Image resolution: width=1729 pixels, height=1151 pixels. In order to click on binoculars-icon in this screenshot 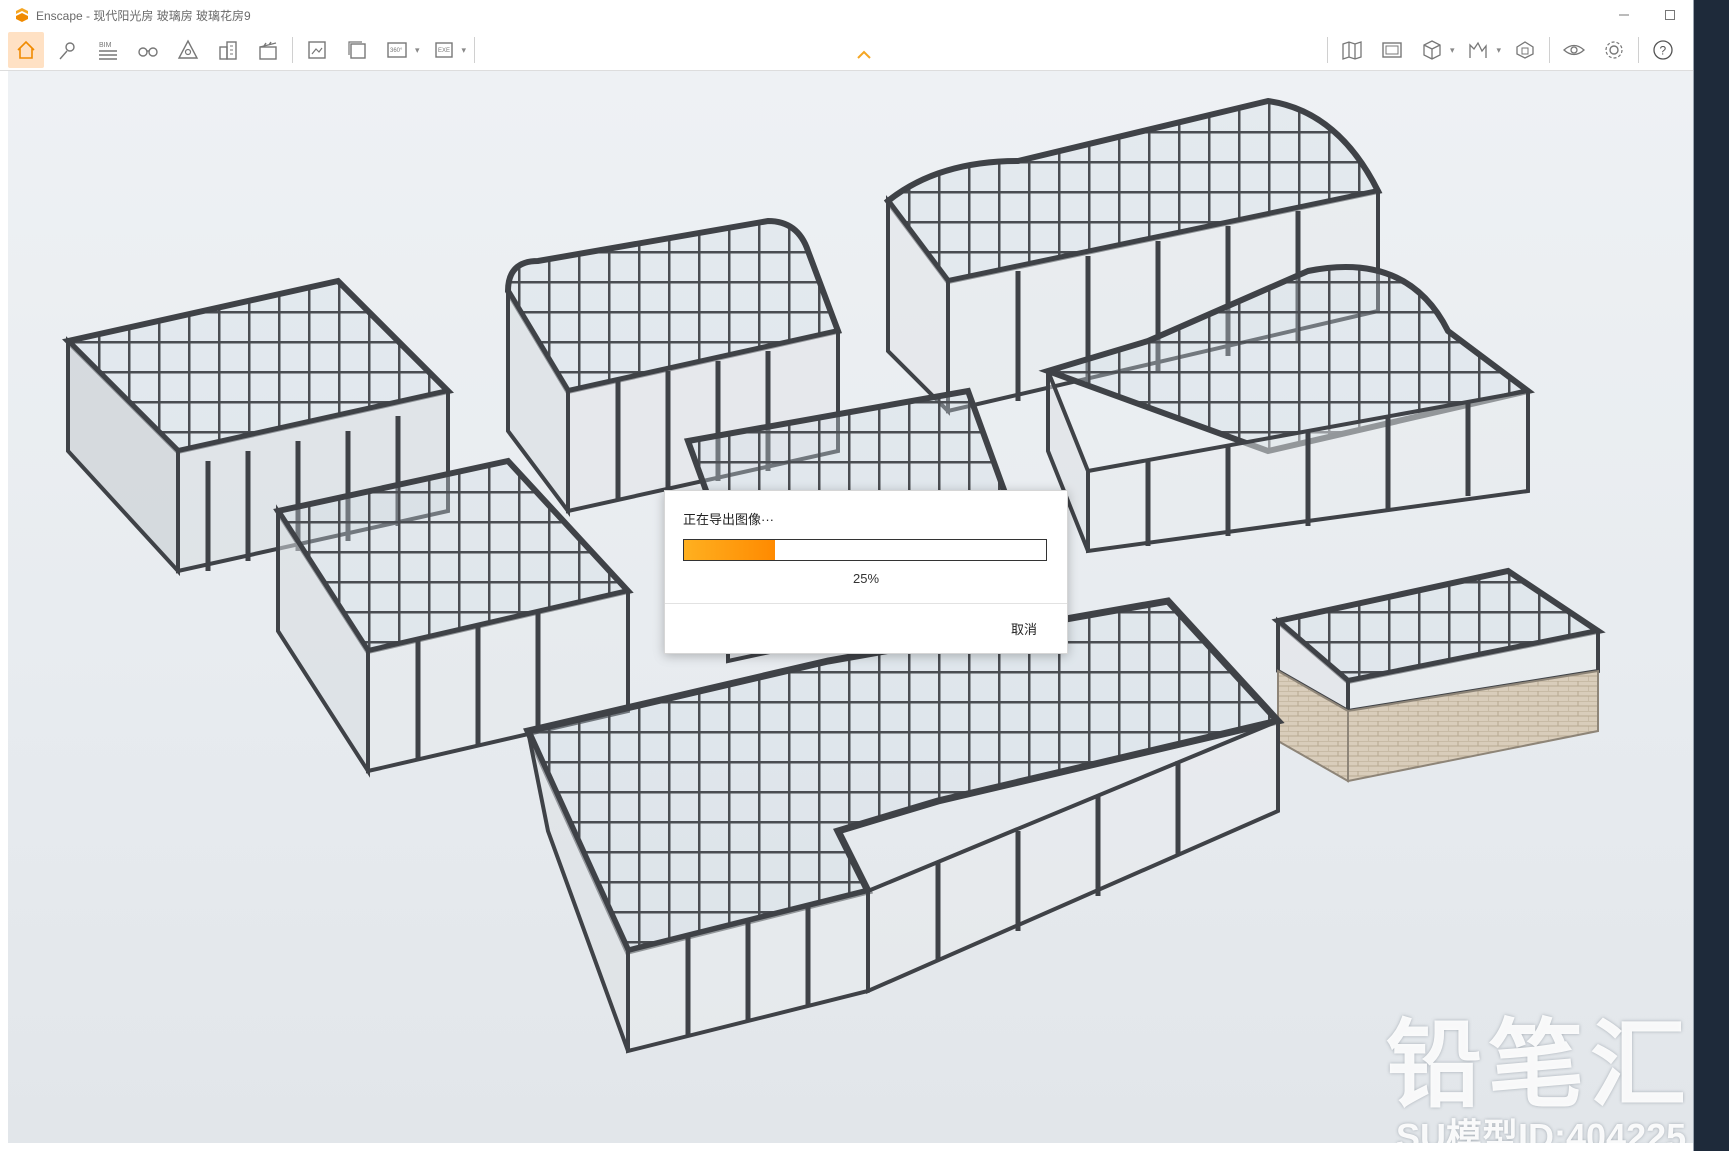, I will do `click(148, 52)`.